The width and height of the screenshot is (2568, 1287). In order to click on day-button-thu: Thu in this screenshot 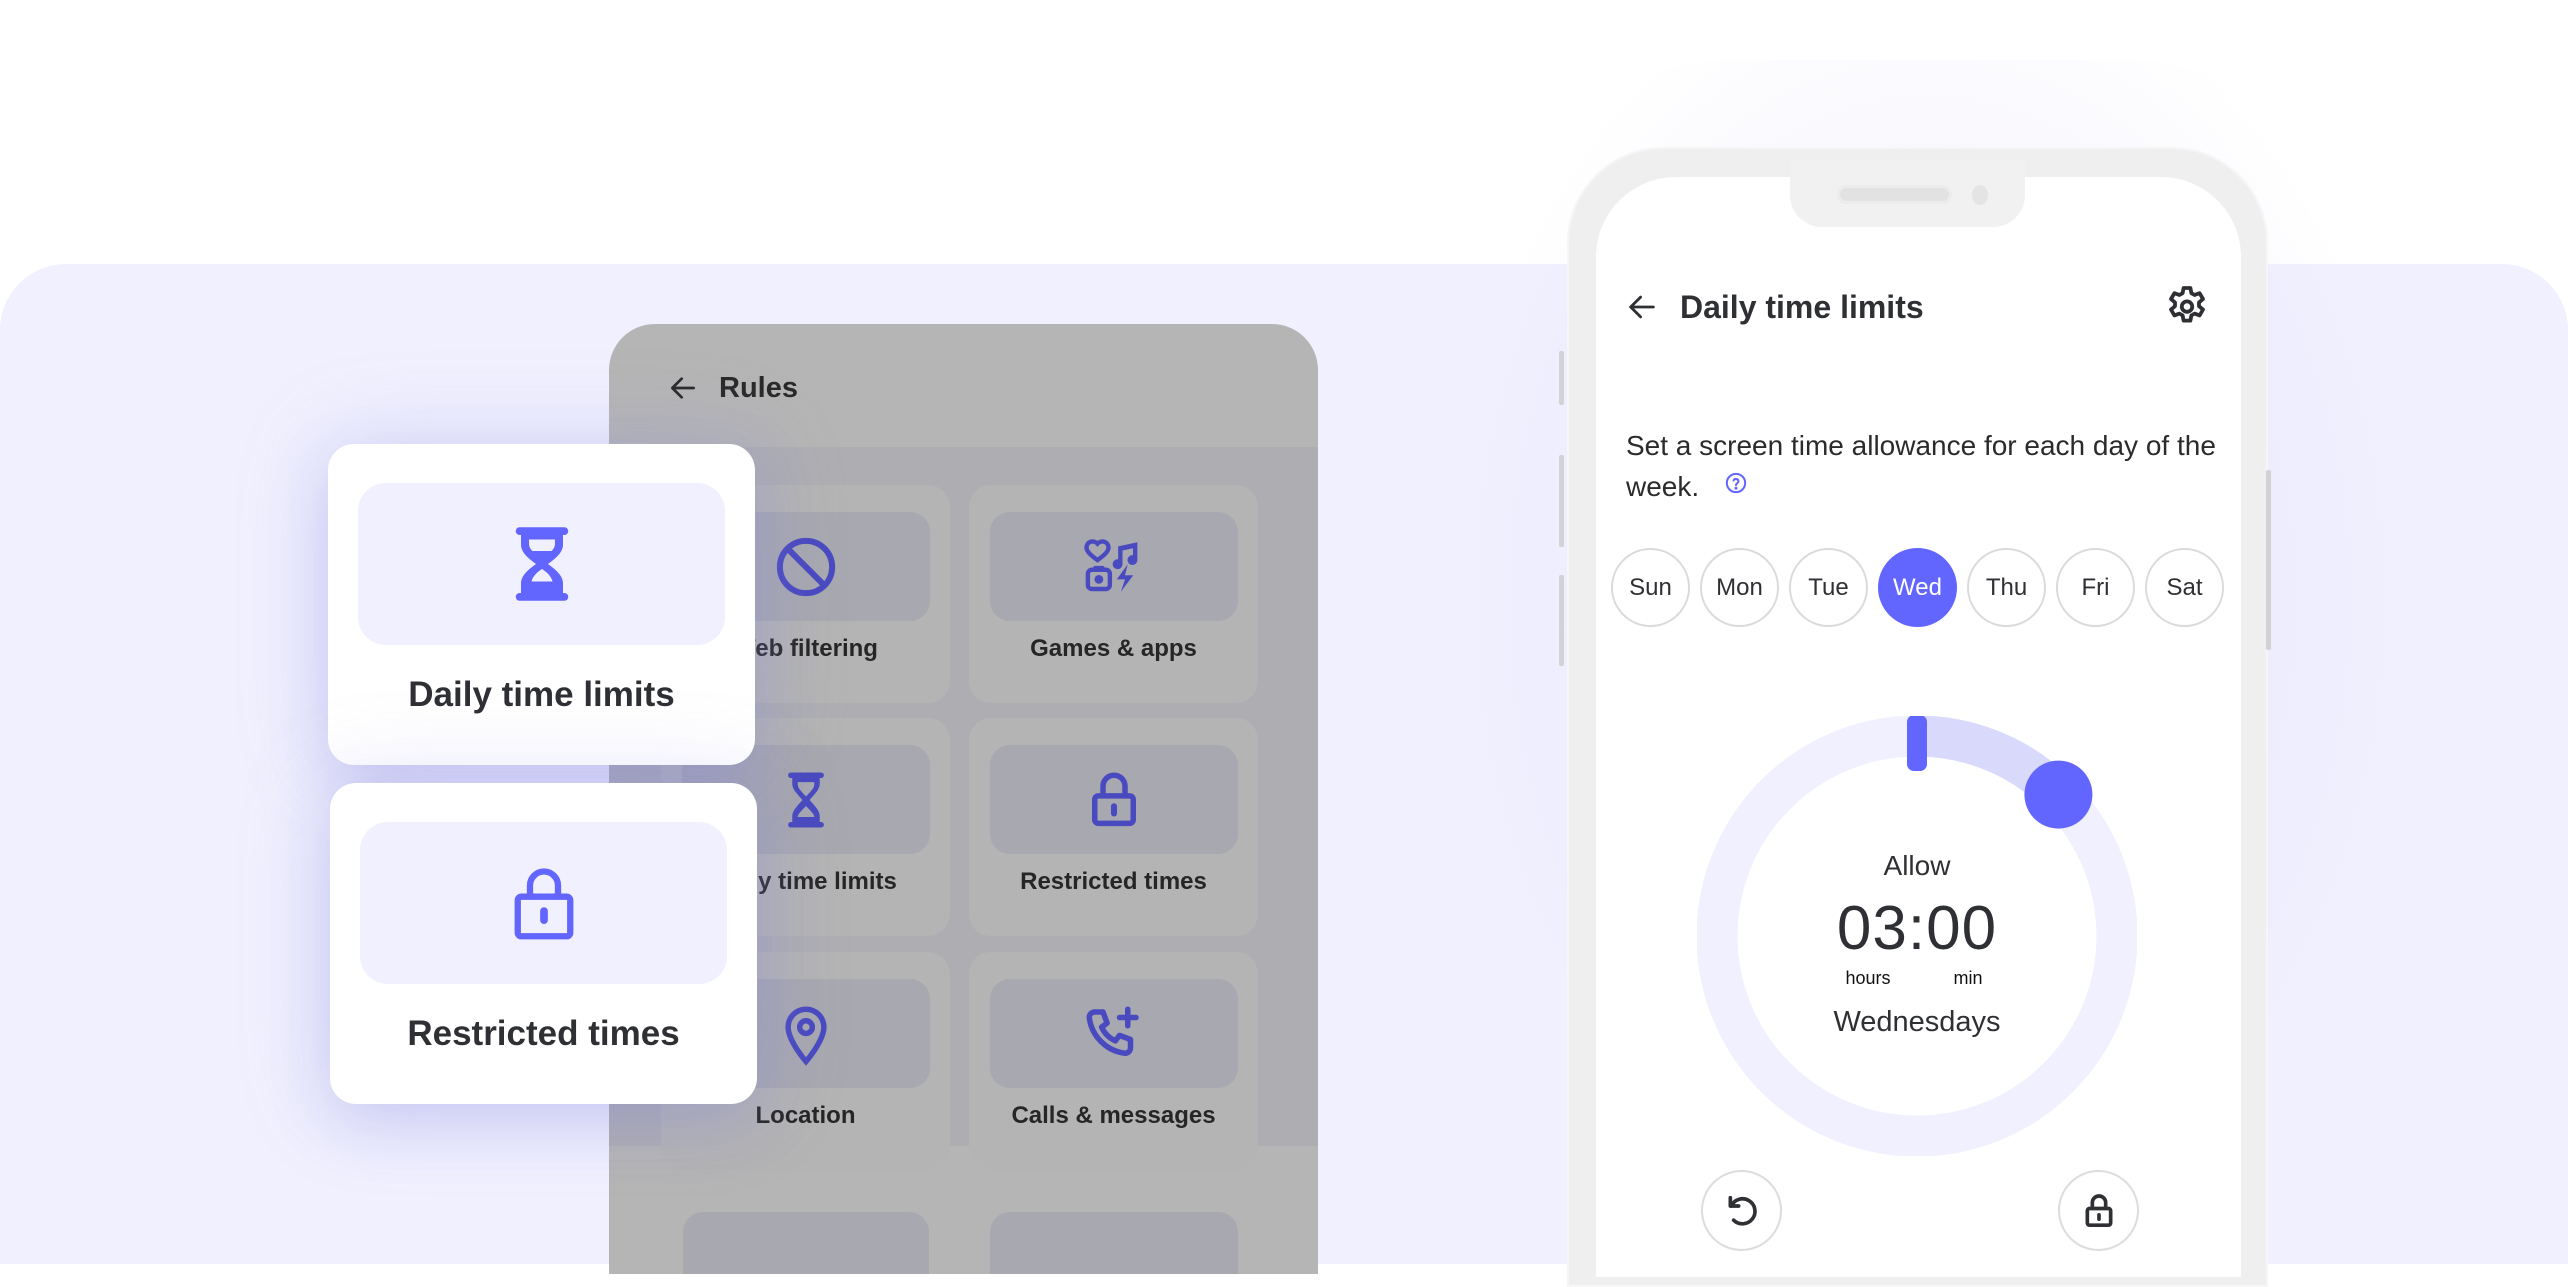, I will do `click(2006, 587)`.